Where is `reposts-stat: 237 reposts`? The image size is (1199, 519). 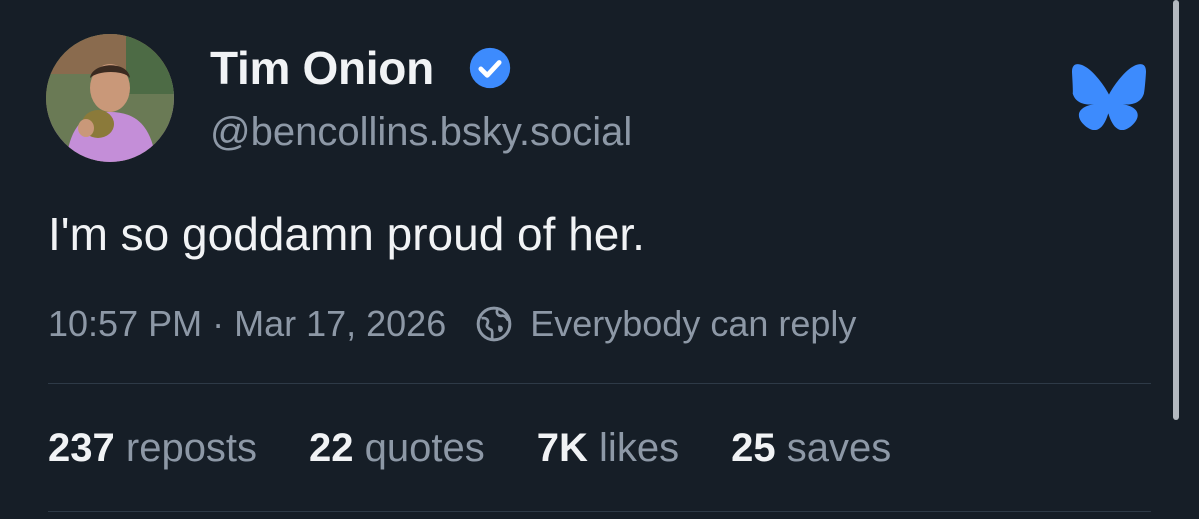 reposts-stat: 237 reposts is located at coordinates (152, 448).